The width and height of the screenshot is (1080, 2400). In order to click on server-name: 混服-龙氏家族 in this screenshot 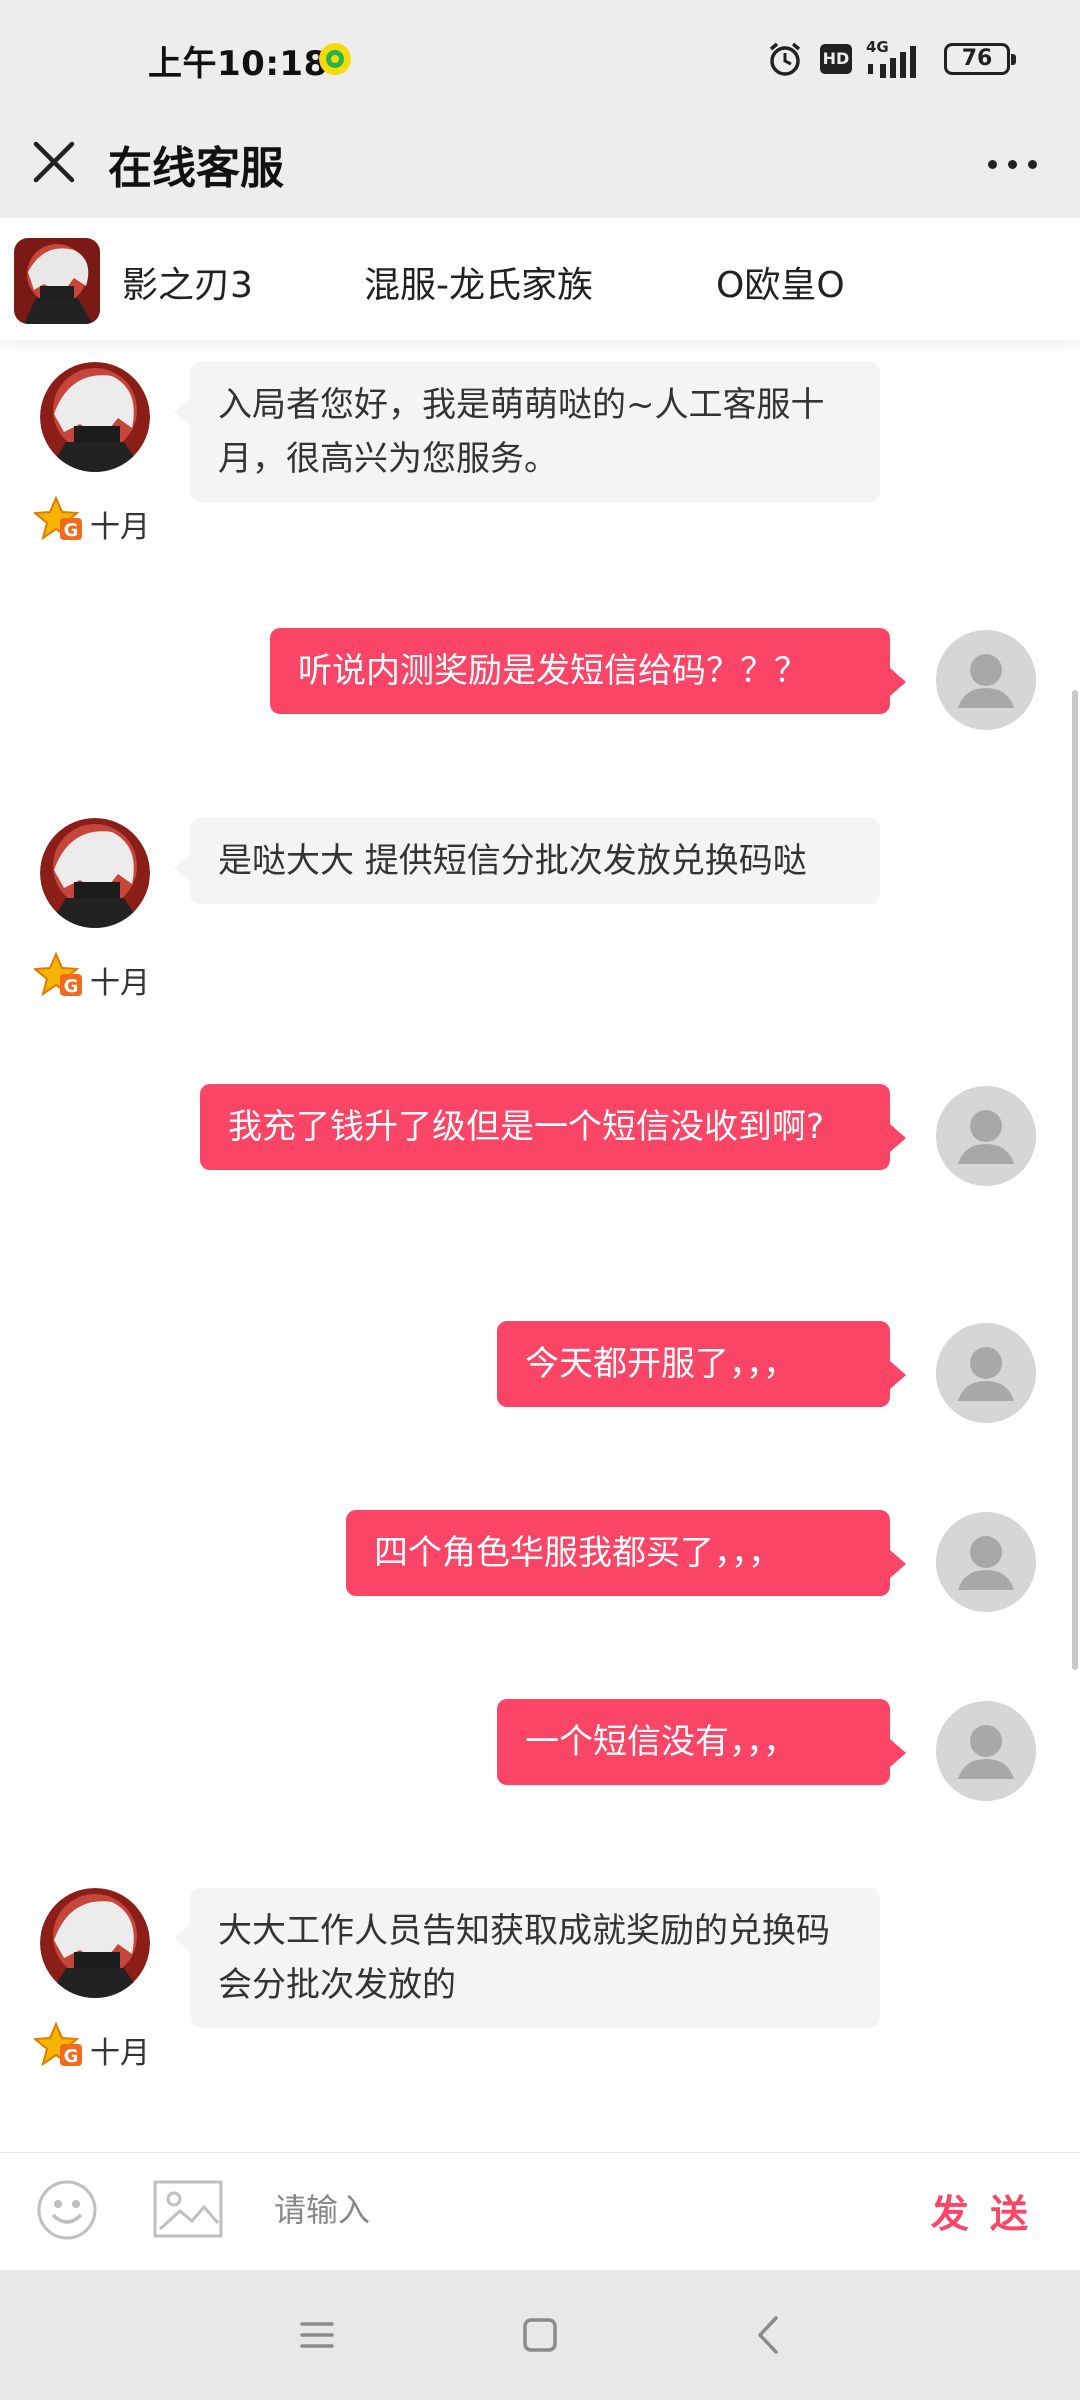, I will do `click(478, 285)`.